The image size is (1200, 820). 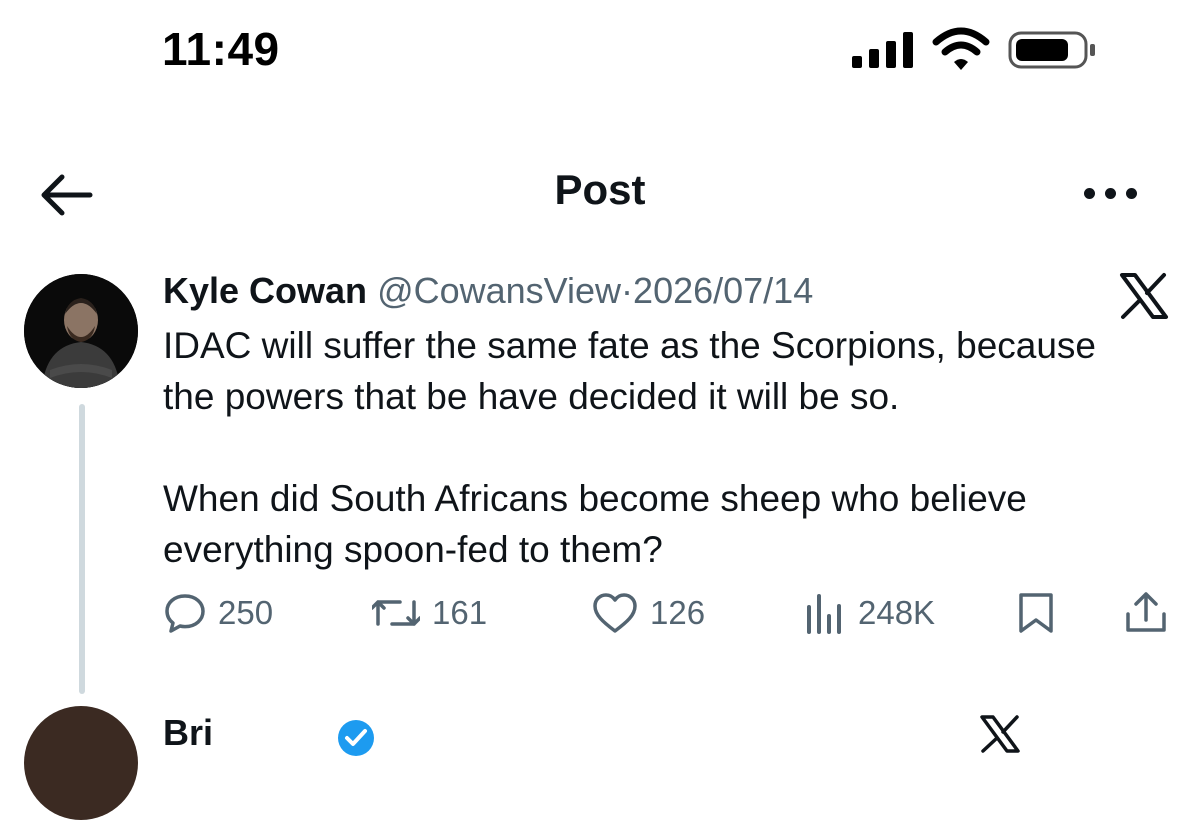 I want to click on verified-badge-icon, so click(x=356, y=738).